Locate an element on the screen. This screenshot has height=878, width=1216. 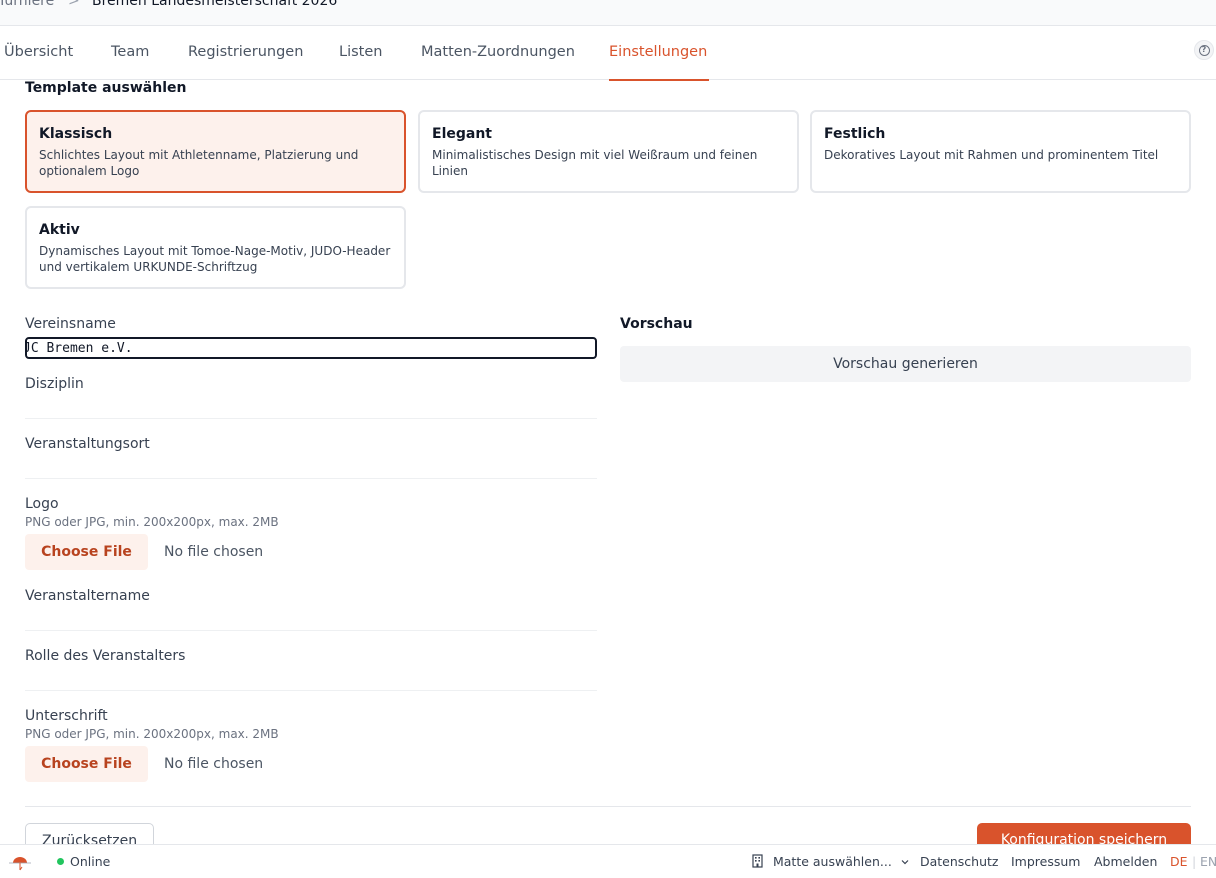
logo-choose-file-button: Choose File is located at coordinates (86, 552).